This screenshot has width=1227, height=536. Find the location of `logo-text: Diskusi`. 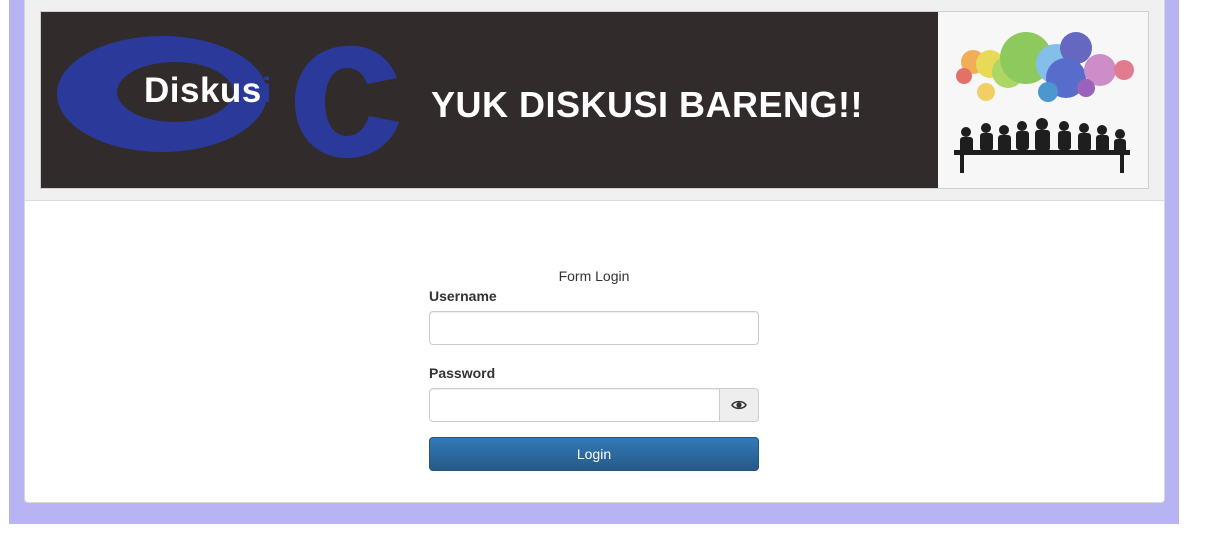

logo-text: Diskusi is located at coordinates (208, 91).